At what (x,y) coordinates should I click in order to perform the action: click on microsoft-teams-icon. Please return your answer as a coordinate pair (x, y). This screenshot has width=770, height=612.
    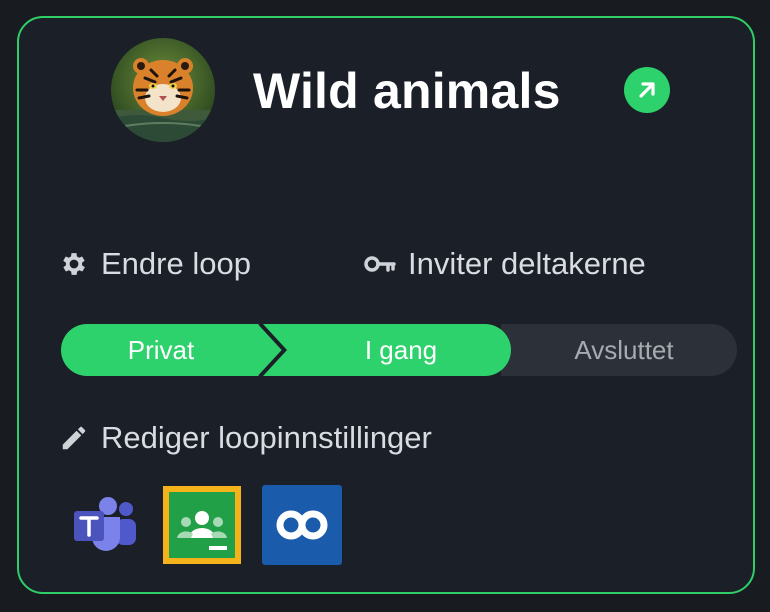
    Looking at the image, I should click on (105, 524).